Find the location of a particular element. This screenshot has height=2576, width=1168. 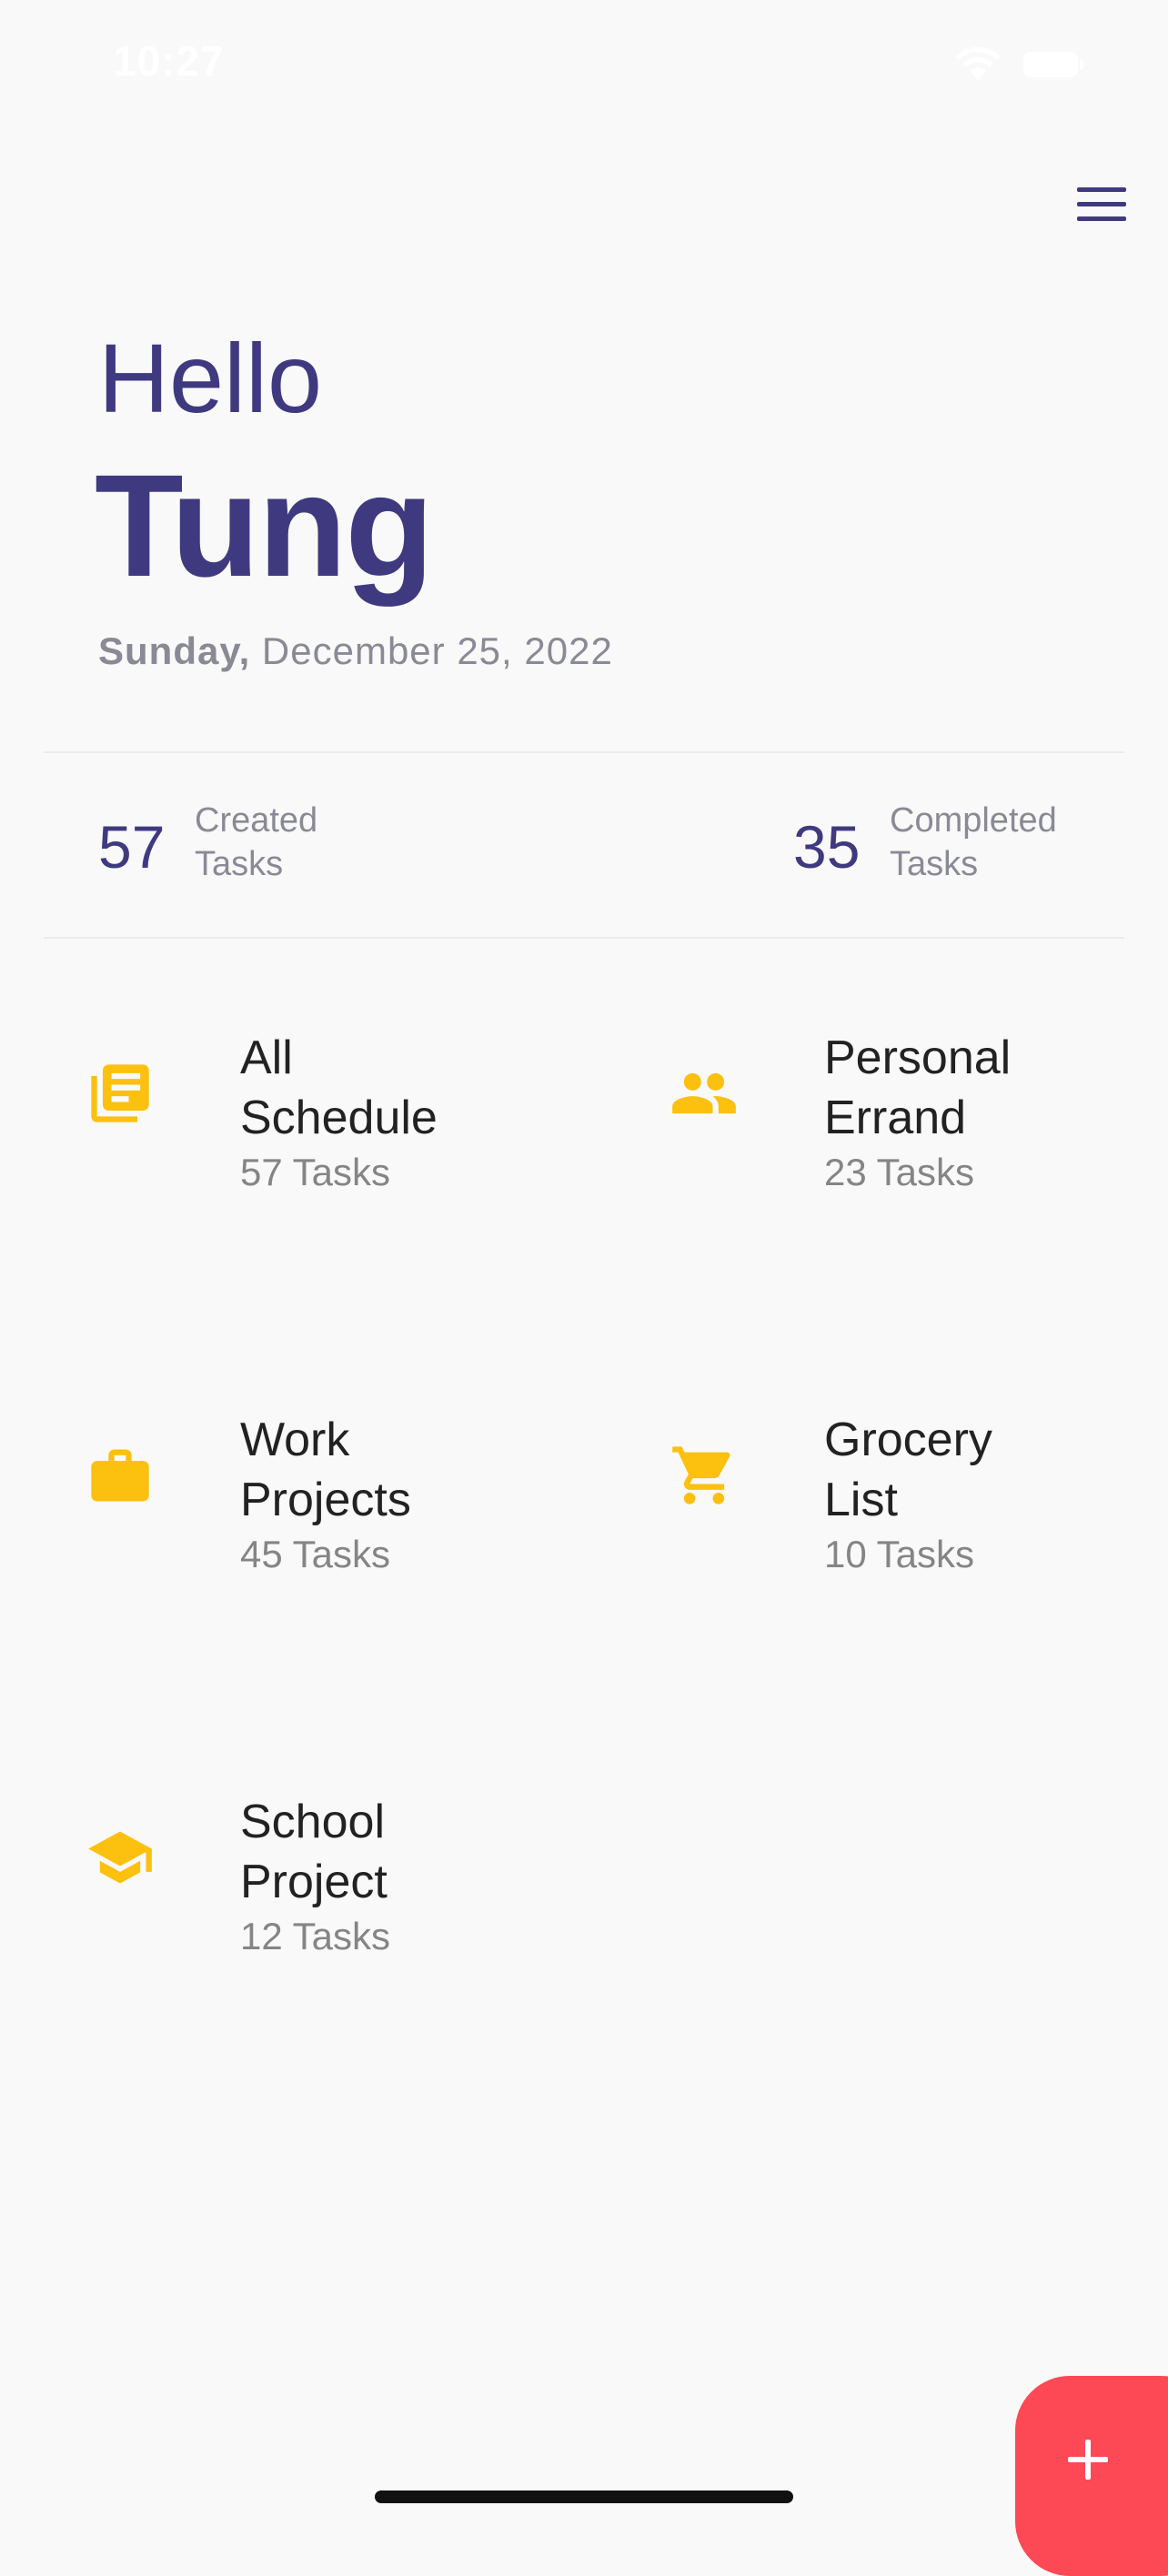

date-full: December 25, 2022 is located at coordinates (431, 650).